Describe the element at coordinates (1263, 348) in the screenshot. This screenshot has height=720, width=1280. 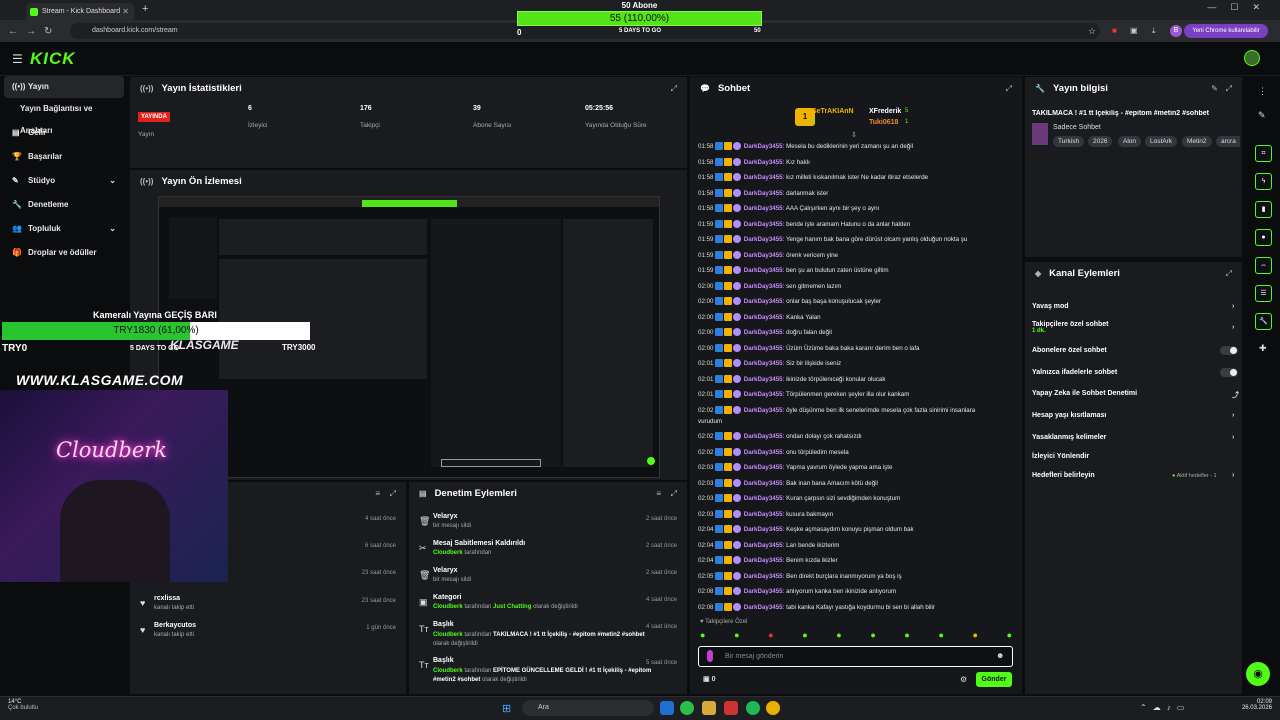
I see `add-action-icon: ✚` at that location.